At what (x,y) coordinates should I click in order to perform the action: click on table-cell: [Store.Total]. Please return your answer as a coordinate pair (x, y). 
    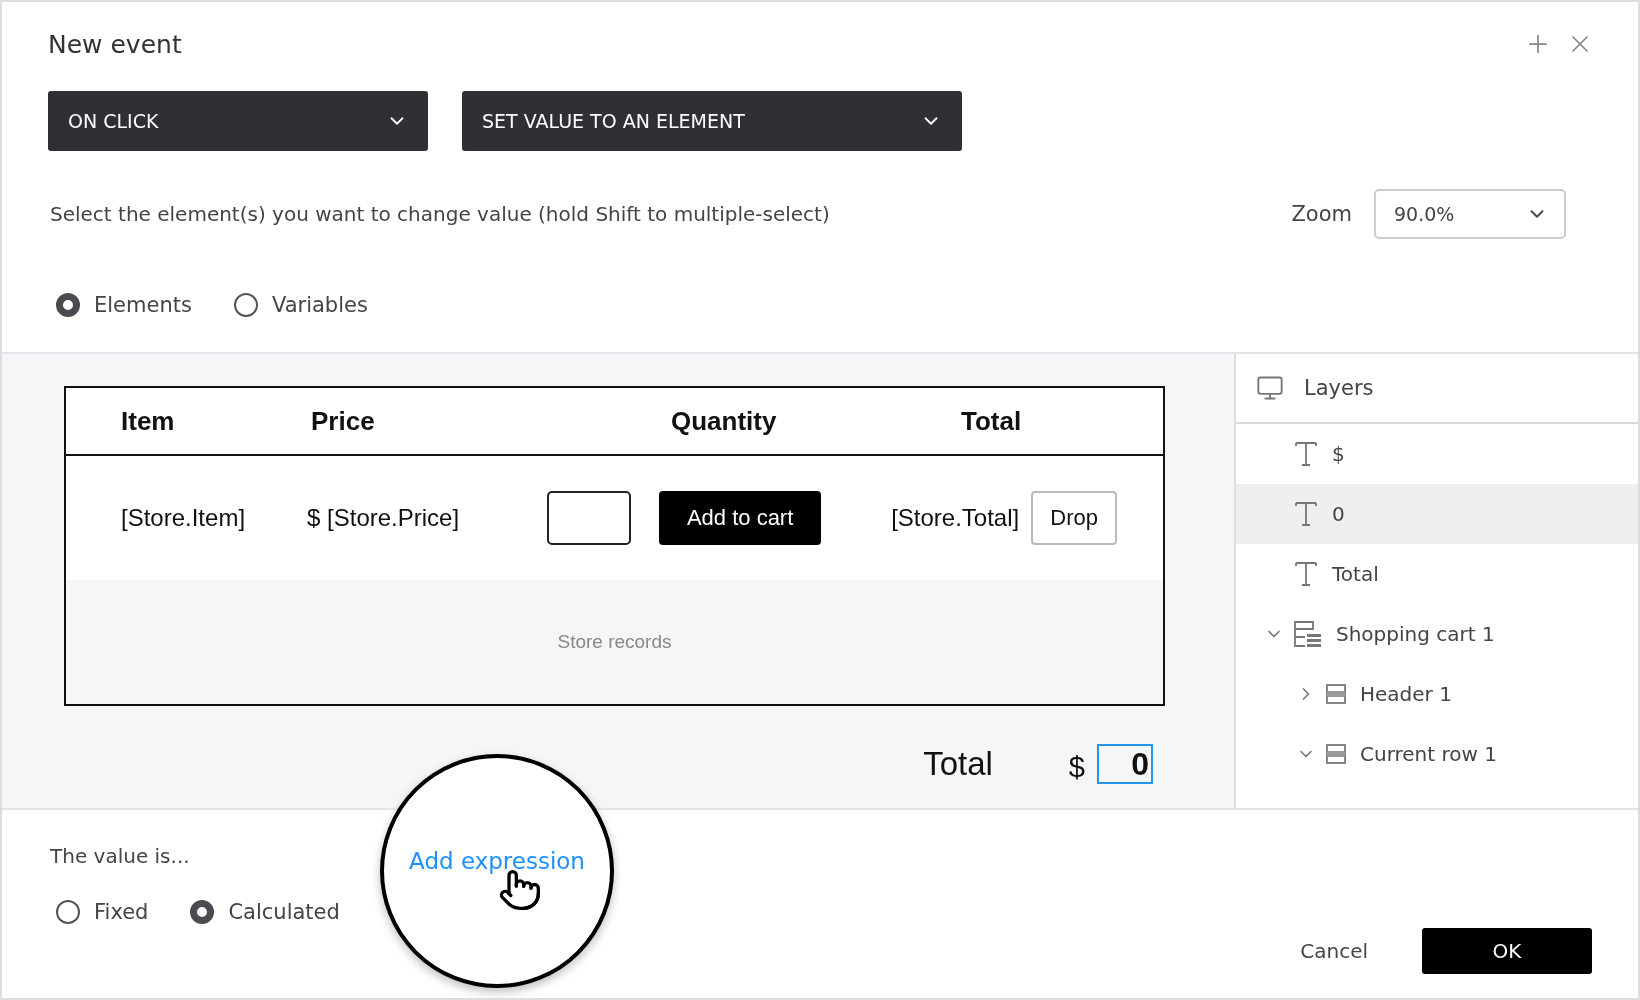
    Looking at the image, I should click on (955, 518).